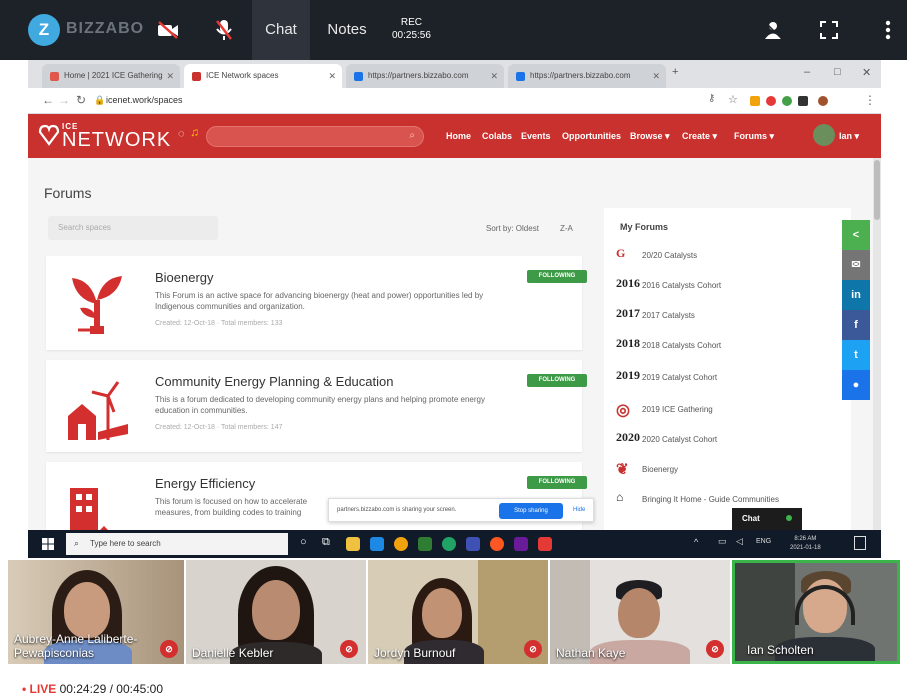  Describe the element at coordinates (877, 344) in the screenshot. I see `page-scrollbar` at that location.